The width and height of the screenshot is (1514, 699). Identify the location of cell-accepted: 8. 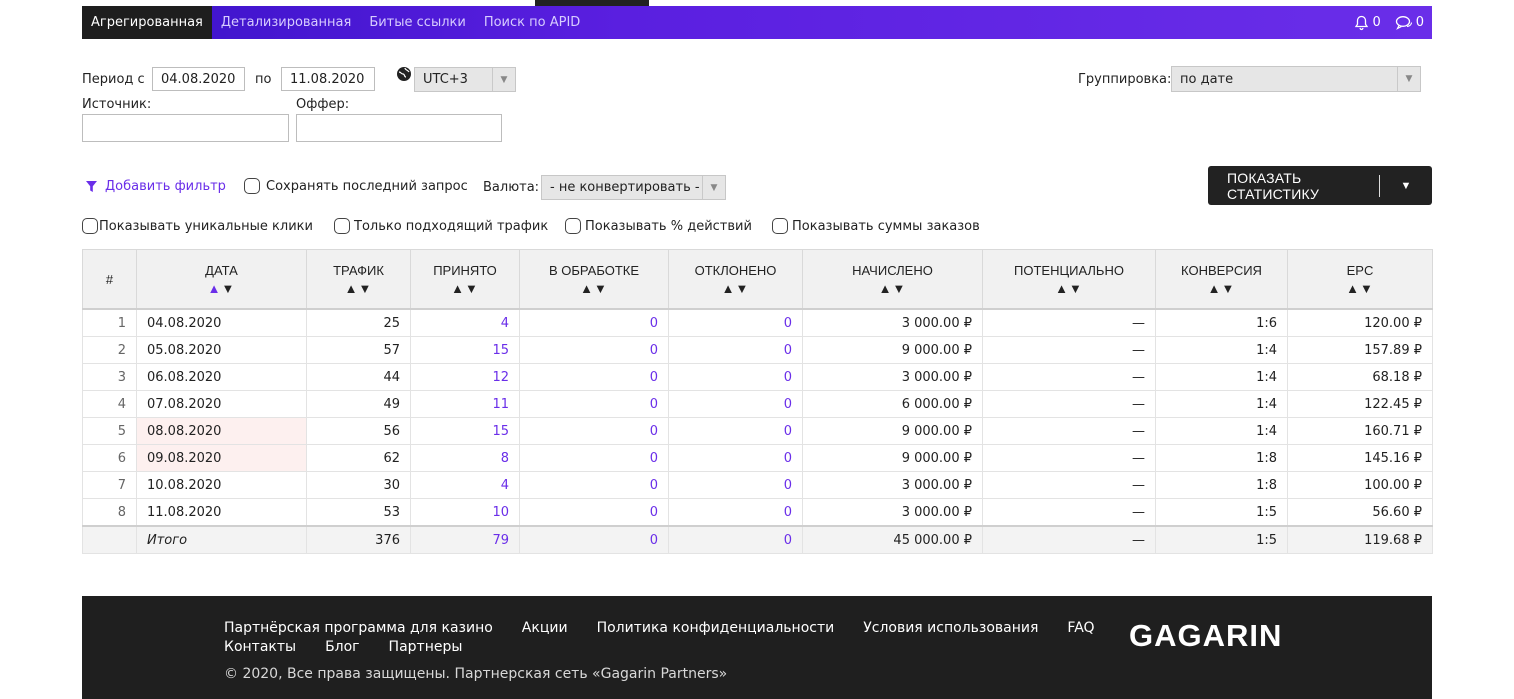
(465, 458).